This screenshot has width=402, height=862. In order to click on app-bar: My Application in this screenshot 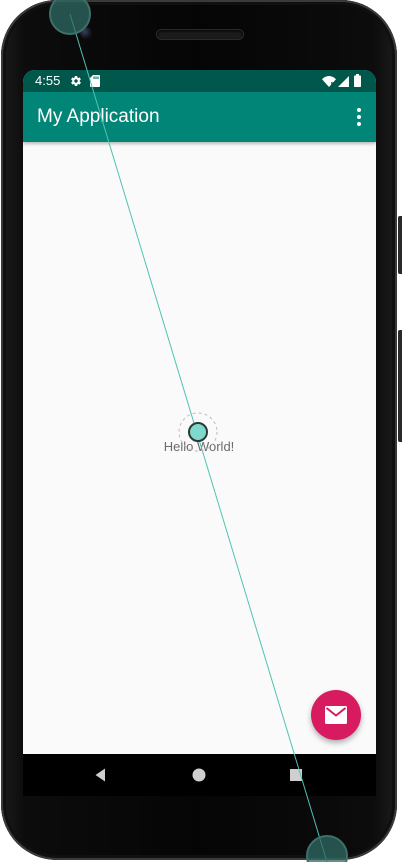, I will do `click(199, 117)`.